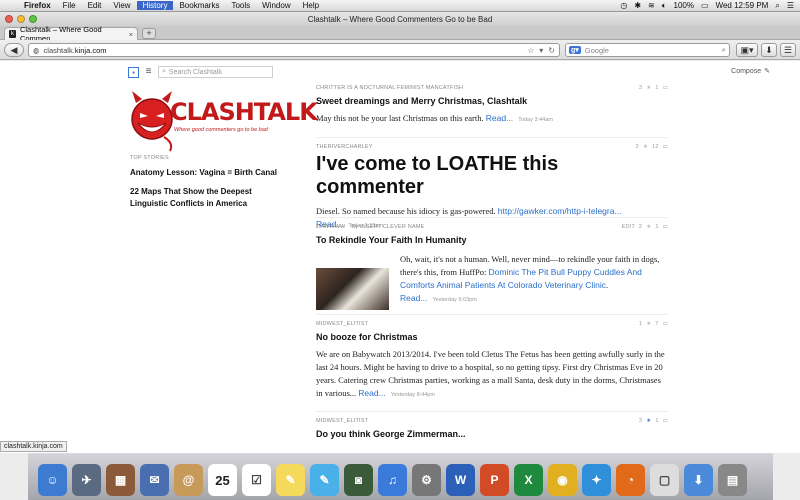 Image resolution: width=800 pixels, height=500 pixels. What do you see at coordinates (705, 5) in the screenshot?
I see `battery-icon: ▭` at bounding box center [705, 5].